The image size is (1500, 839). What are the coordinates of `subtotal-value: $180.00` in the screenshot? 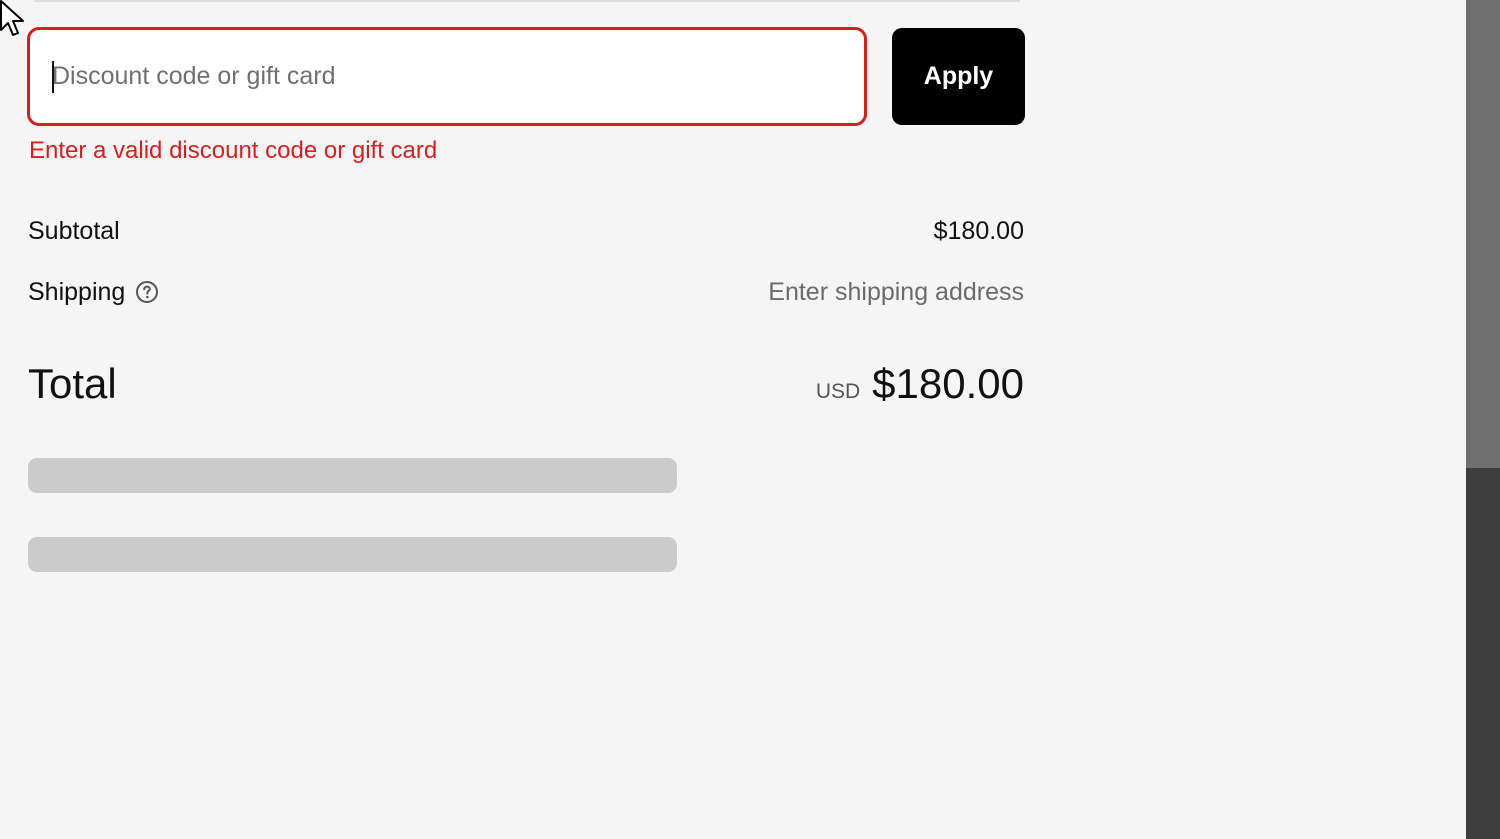 It's located at (978, 230).